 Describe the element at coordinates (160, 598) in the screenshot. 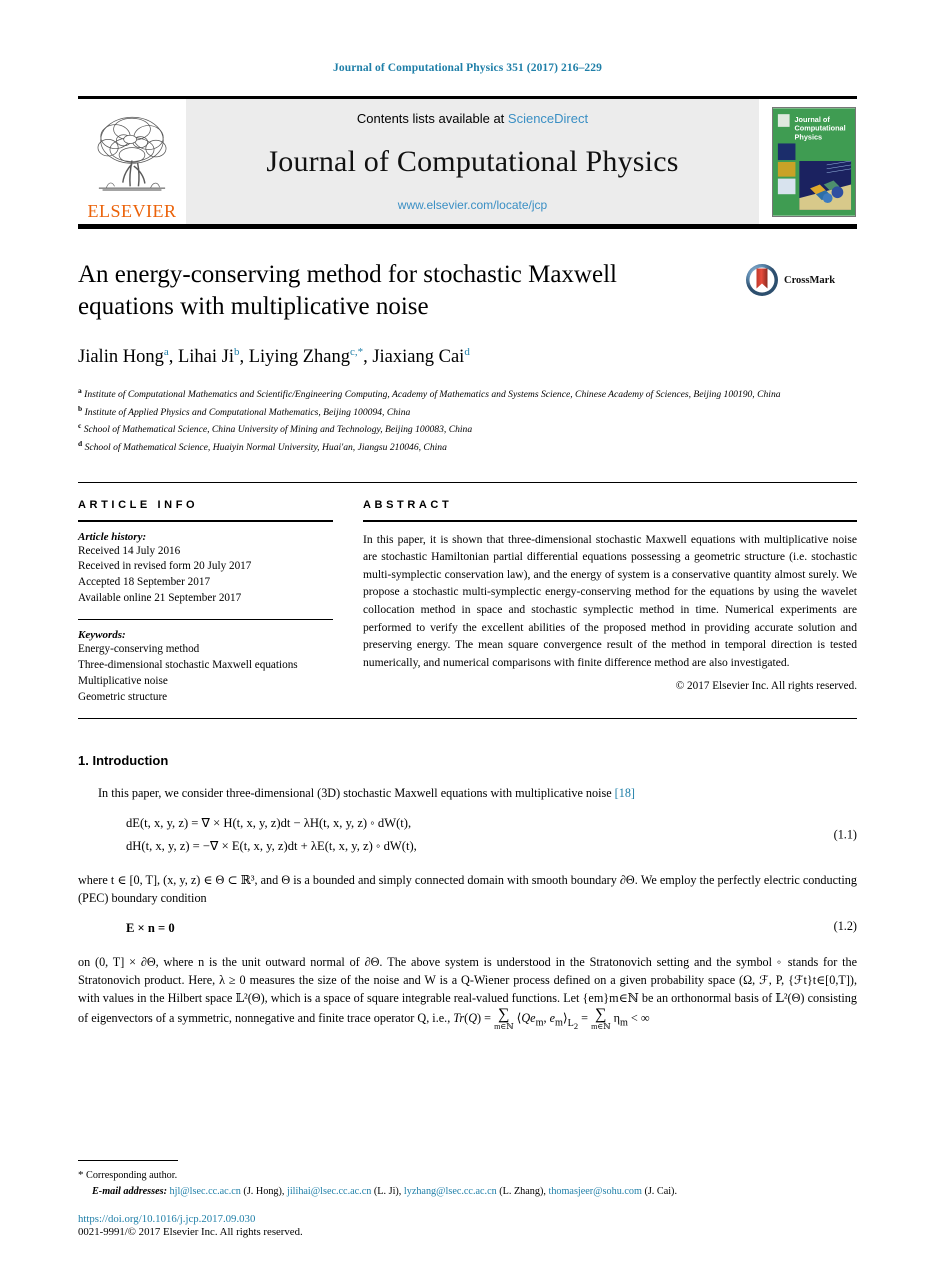

I see `history-item: Available online 21 September 2017` at that location.